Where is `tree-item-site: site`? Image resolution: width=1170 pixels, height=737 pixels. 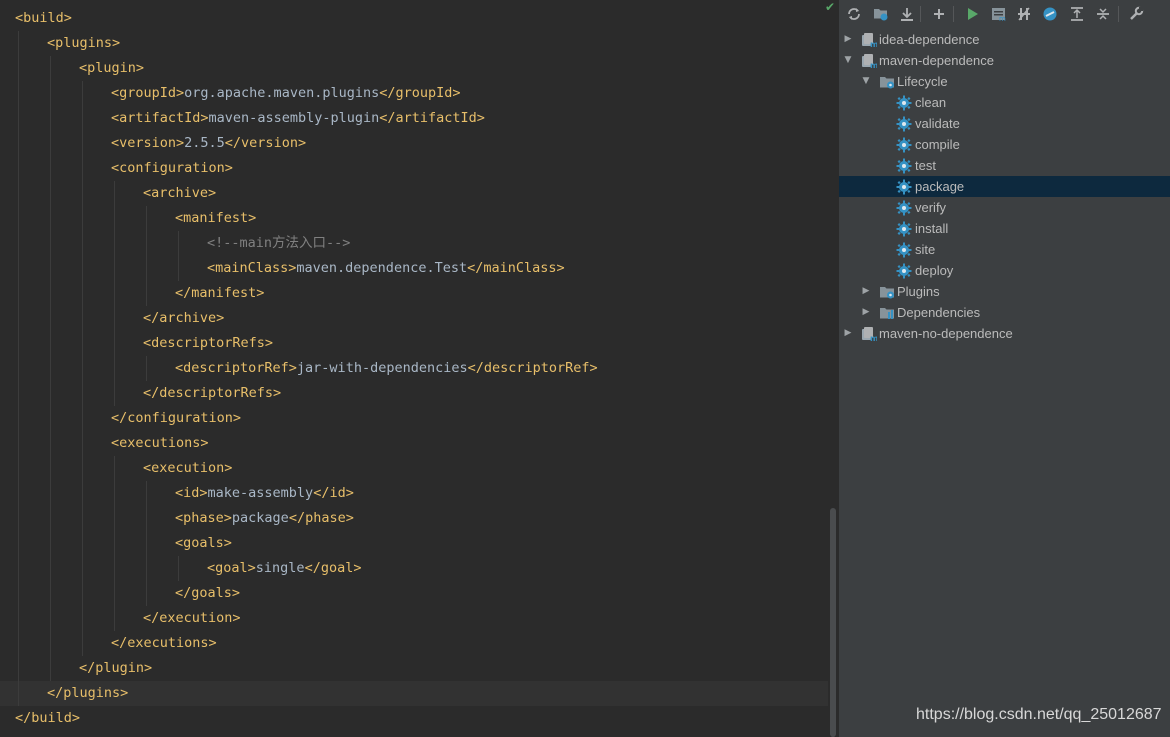 tree-item-site: site is located at coordinates (1004, 249).